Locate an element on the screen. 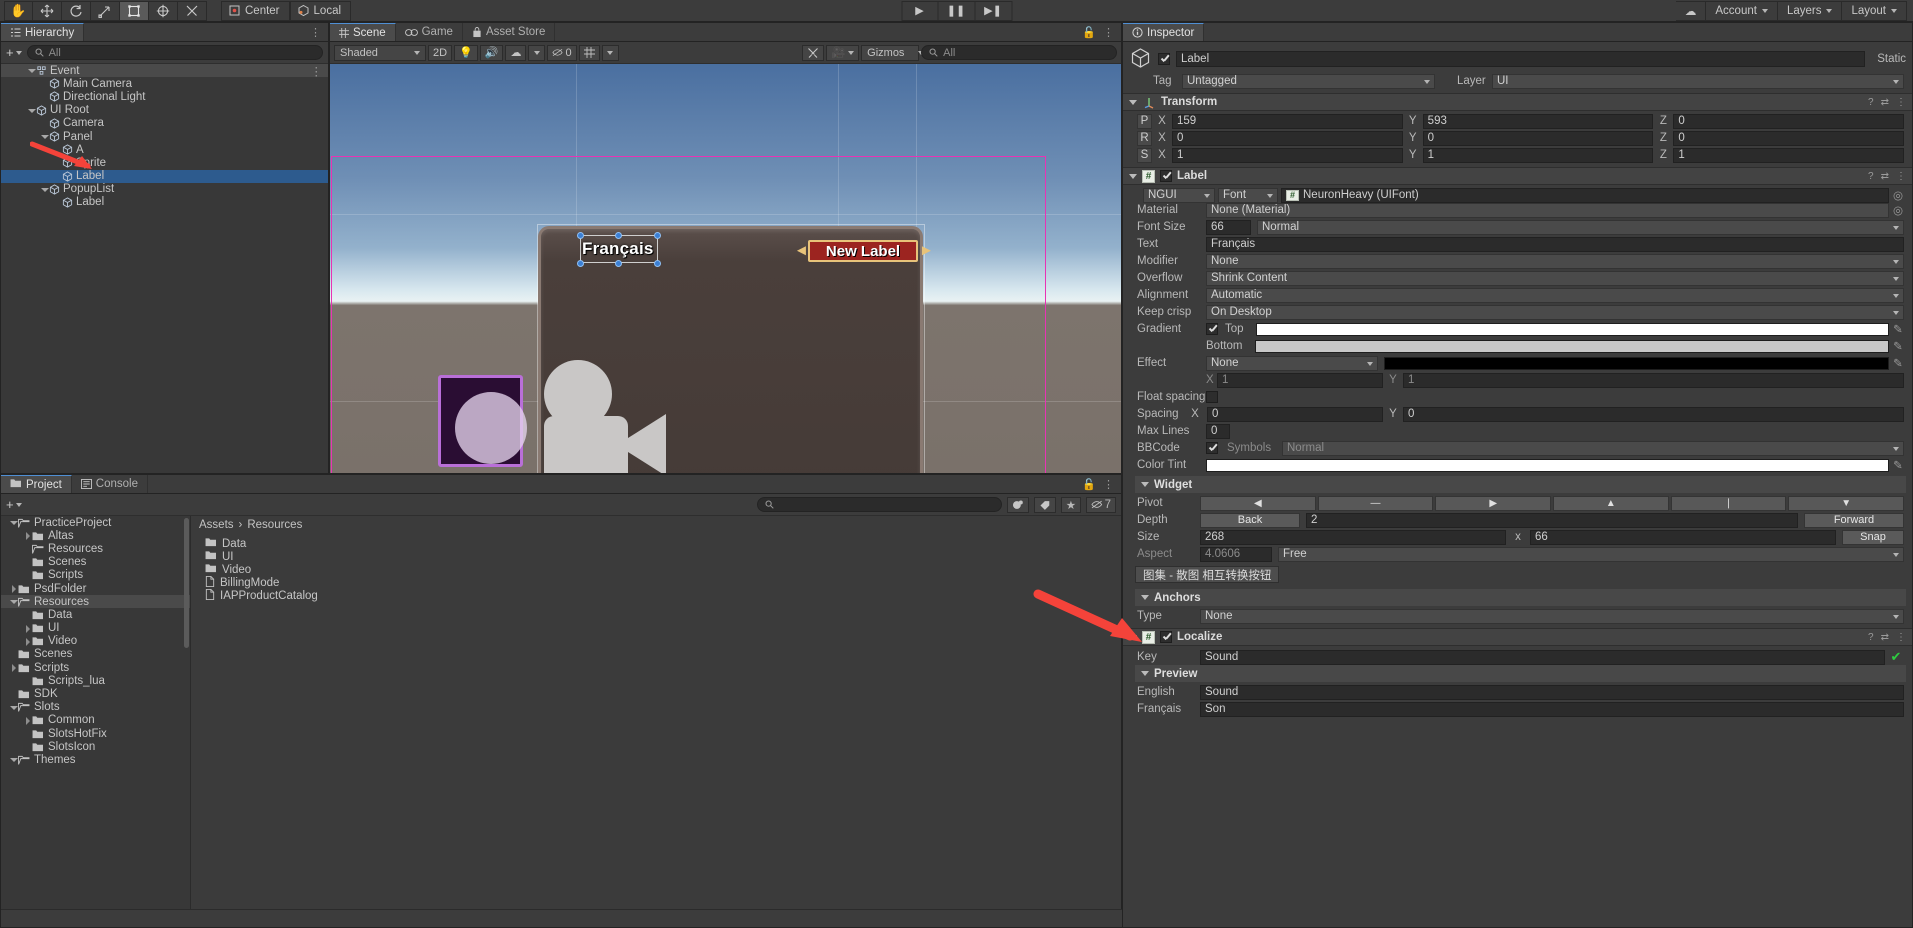 Image resolution: width=1913 pixels, height=928 pixels. project-tab-menu: ⋮ is located at coordinates (1108, 484).